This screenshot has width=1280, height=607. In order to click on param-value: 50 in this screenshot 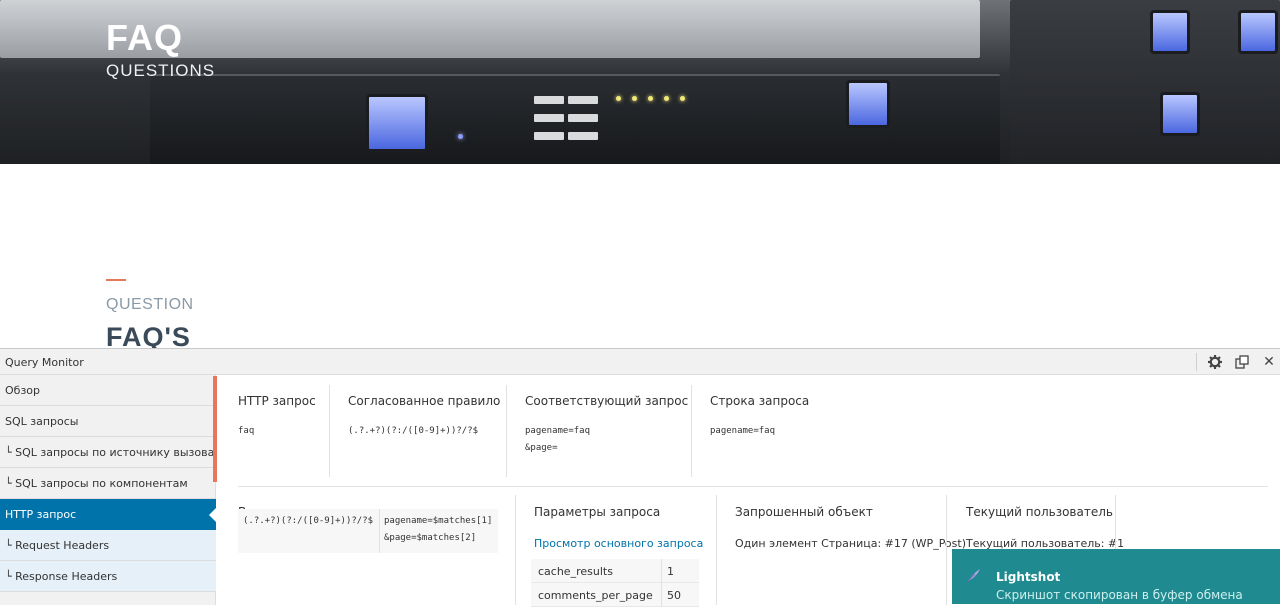, I will do `click(674, 595)`.